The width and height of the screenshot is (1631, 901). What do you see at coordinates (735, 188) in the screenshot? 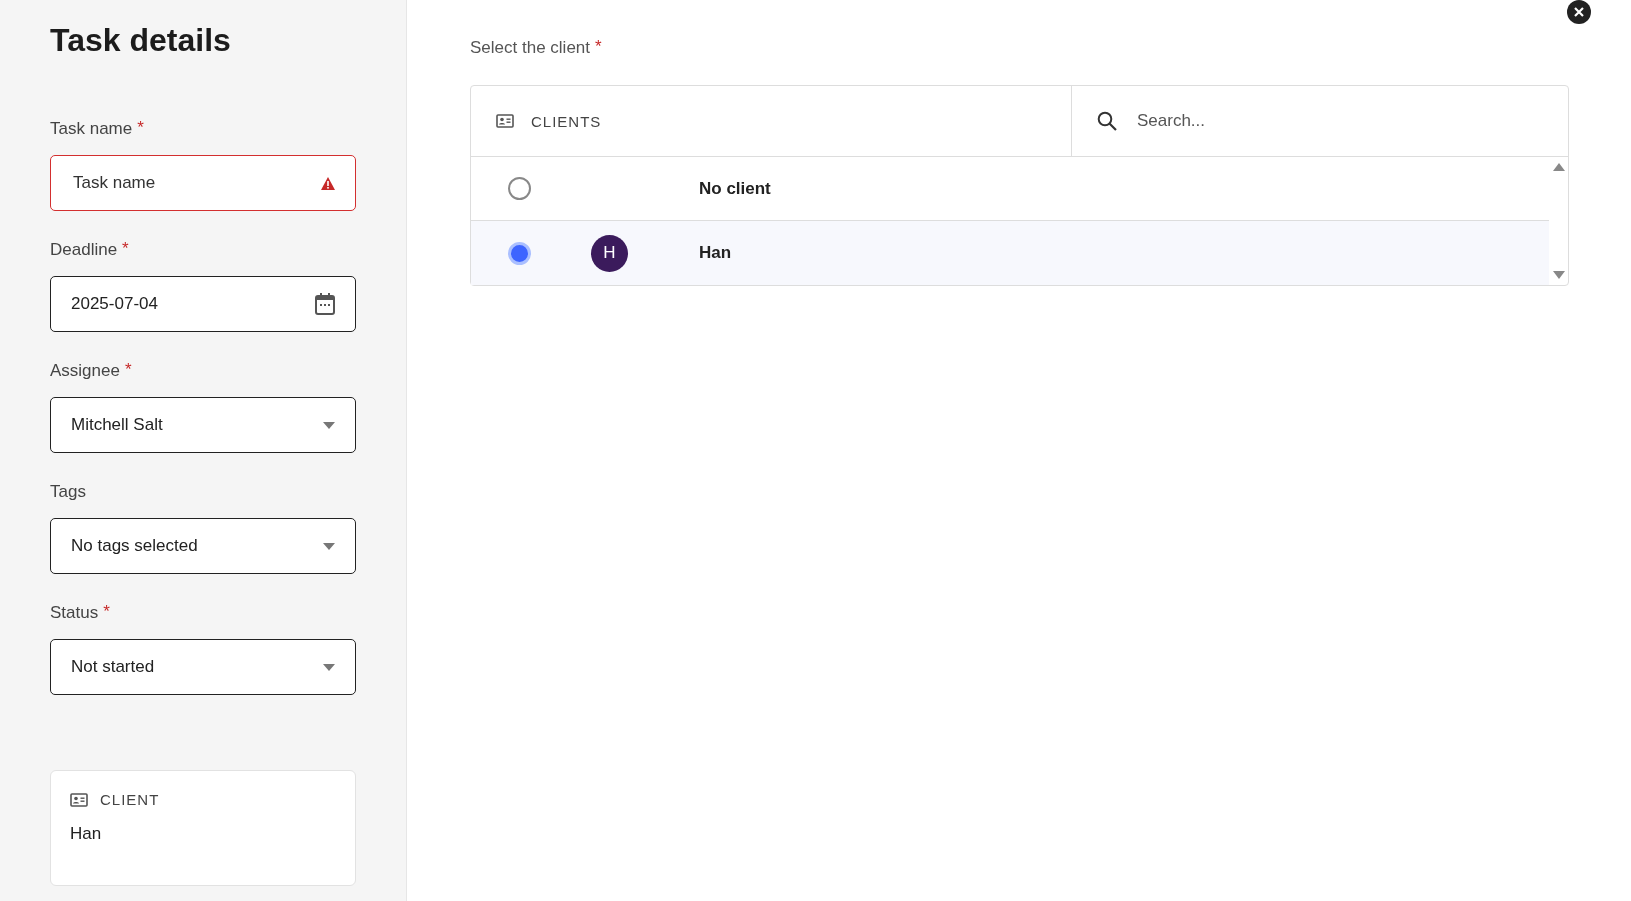
I see `client-name: No client` at bounding box center [735, 188].